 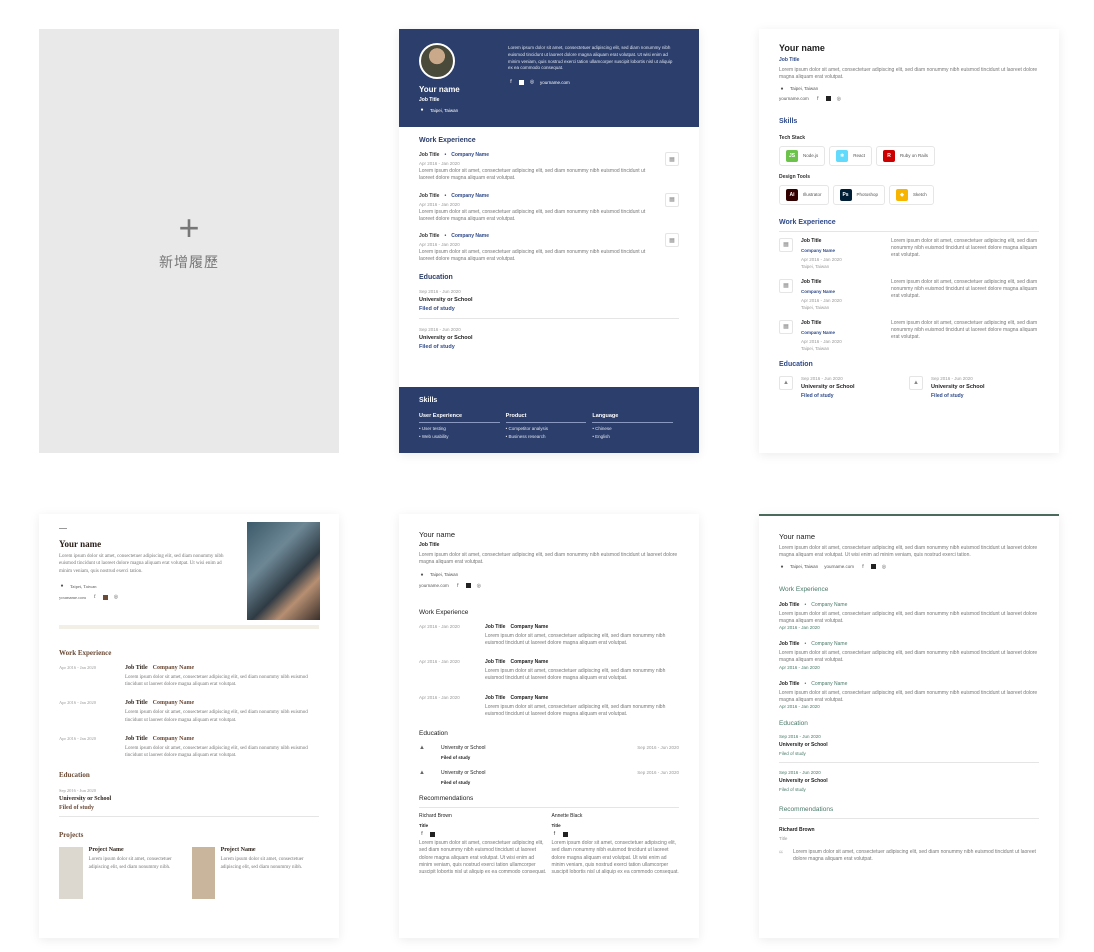 What do you see at coordinates (796, 364) in the screenshot?
I see `section-education: Education` at bounding box center [796, 364].